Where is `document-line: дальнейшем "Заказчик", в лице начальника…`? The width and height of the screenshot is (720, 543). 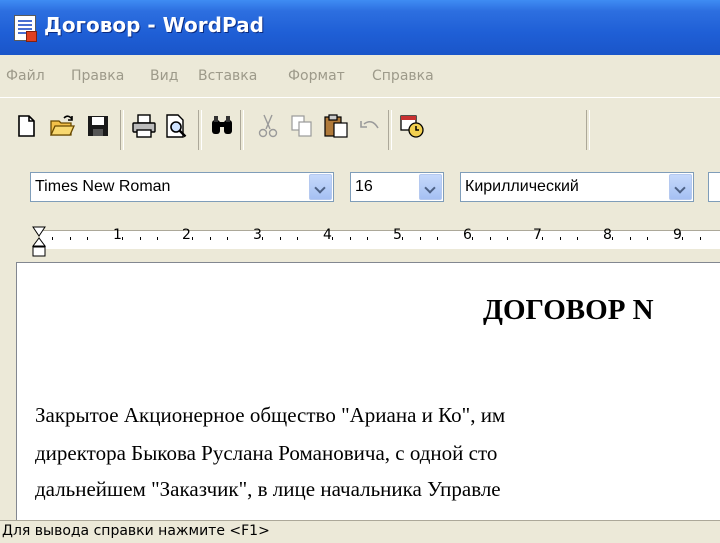
document-line: дальнейшем "Заказчик", в лице начальника… is located at coordinates (268, 489).